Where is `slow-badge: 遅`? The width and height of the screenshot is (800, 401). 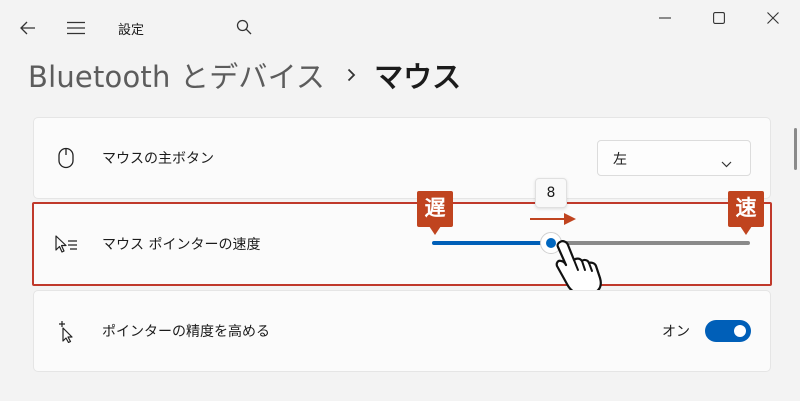
slow-badge: 遅 is located at coordinates (435, 213).